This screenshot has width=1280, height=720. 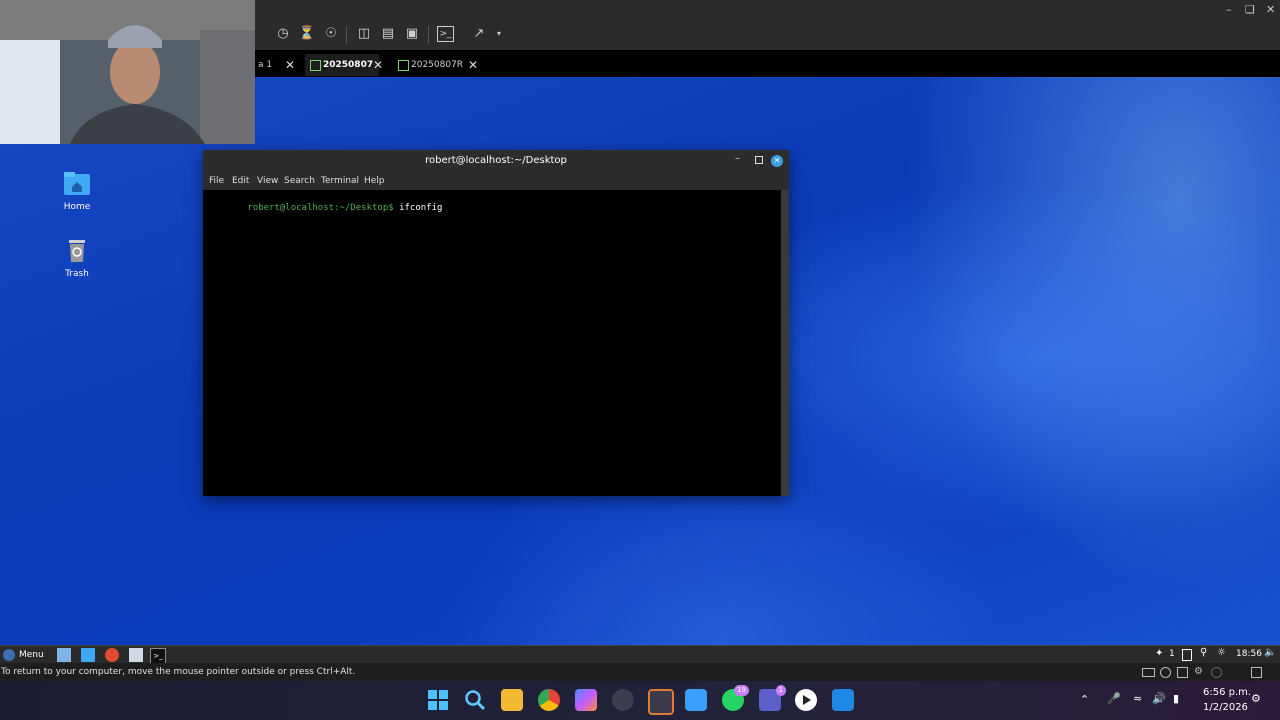 What do you see at coordinates (512, 700) in the screenshot?
I see `file-explorer-icon` at bounding box center [512, 700].